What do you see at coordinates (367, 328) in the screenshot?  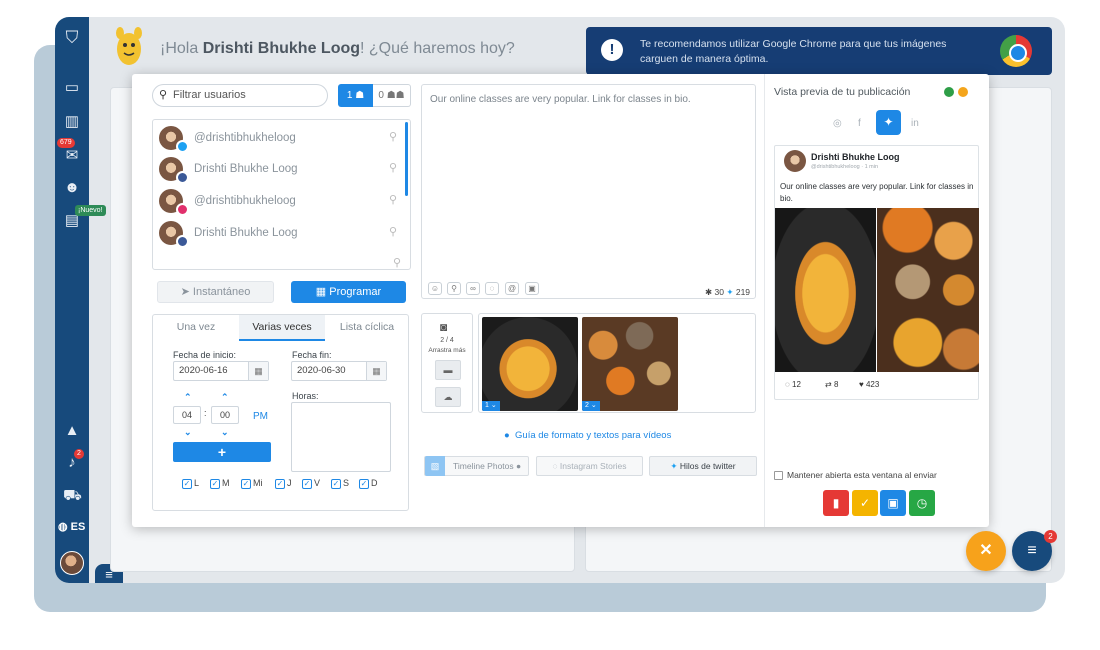 I see `tab-cyclic-list: Lista cíclica` at bounding box center [367, 328].